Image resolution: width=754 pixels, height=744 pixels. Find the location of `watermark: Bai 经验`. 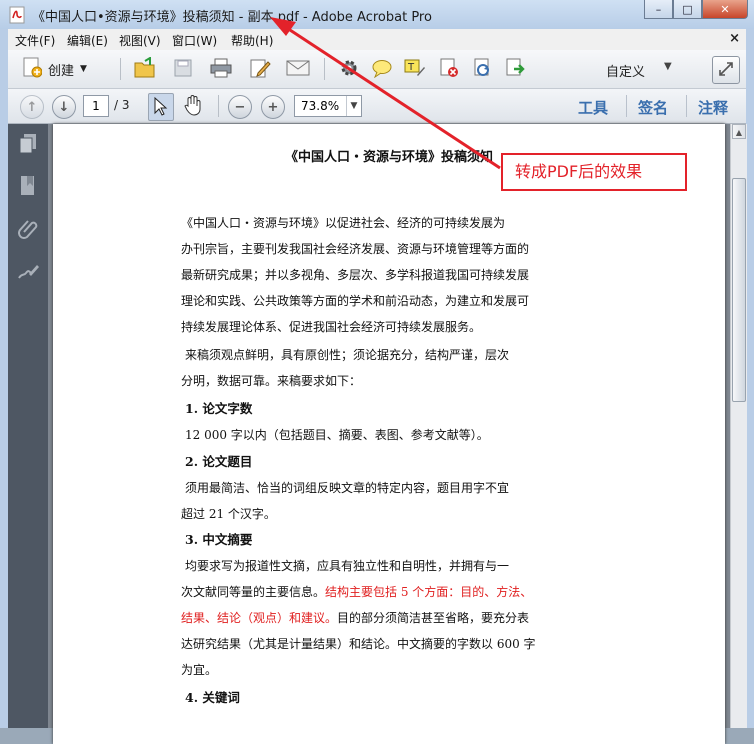

watermark: Bai 经验 is located at coordinates (644, 685).